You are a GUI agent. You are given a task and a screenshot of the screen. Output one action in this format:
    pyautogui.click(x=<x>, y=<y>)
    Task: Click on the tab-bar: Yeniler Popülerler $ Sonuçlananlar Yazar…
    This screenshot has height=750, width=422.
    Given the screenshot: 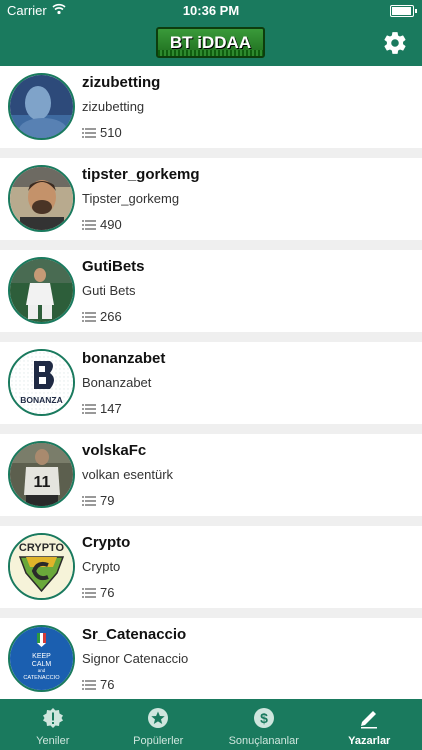 What is the action you would take?
    pyautogui.click(x=211, y=724)
    